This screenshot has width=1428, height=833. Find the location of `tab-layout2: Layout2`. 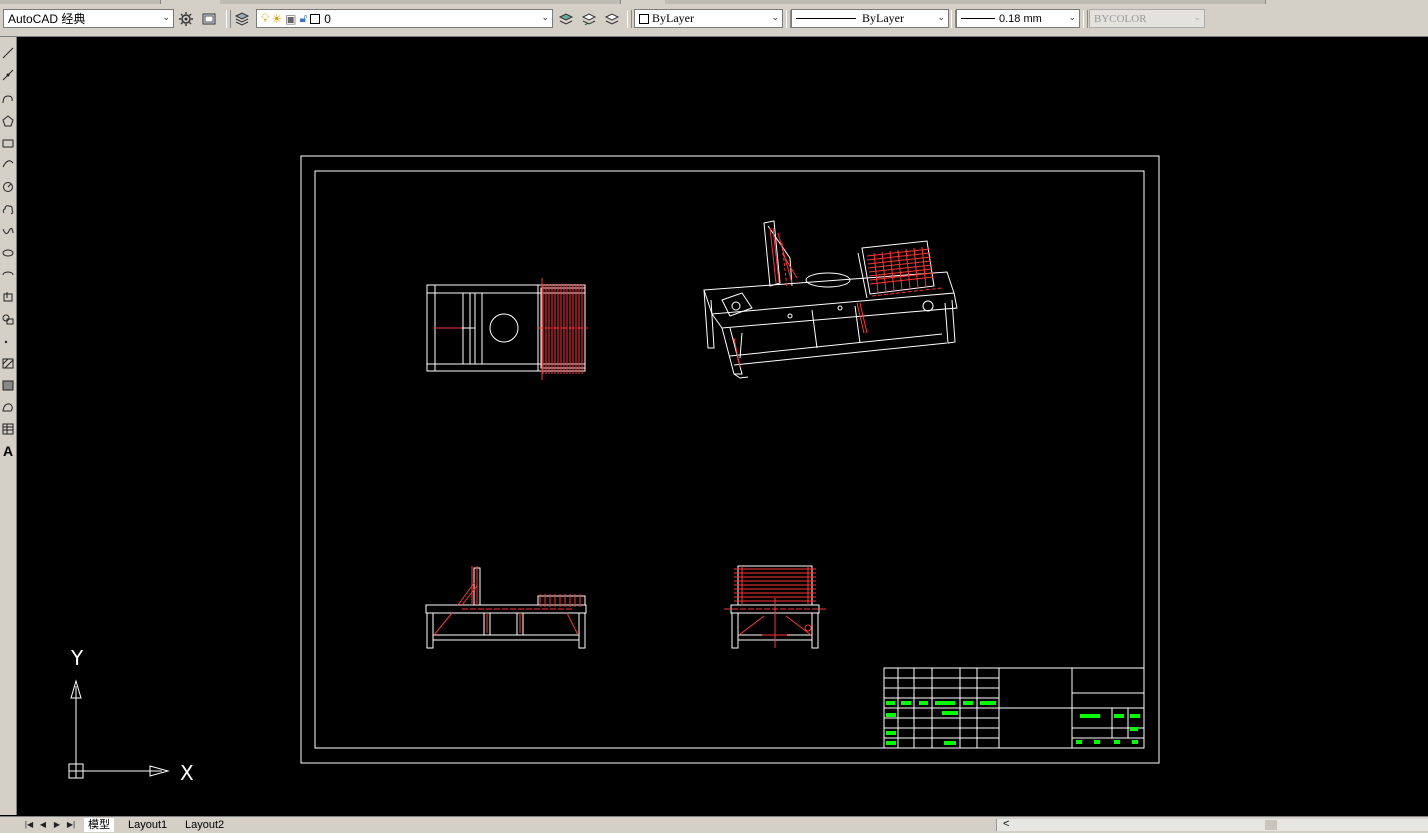

tab-layout2: Layout2 is located at coordinates (204, 825).